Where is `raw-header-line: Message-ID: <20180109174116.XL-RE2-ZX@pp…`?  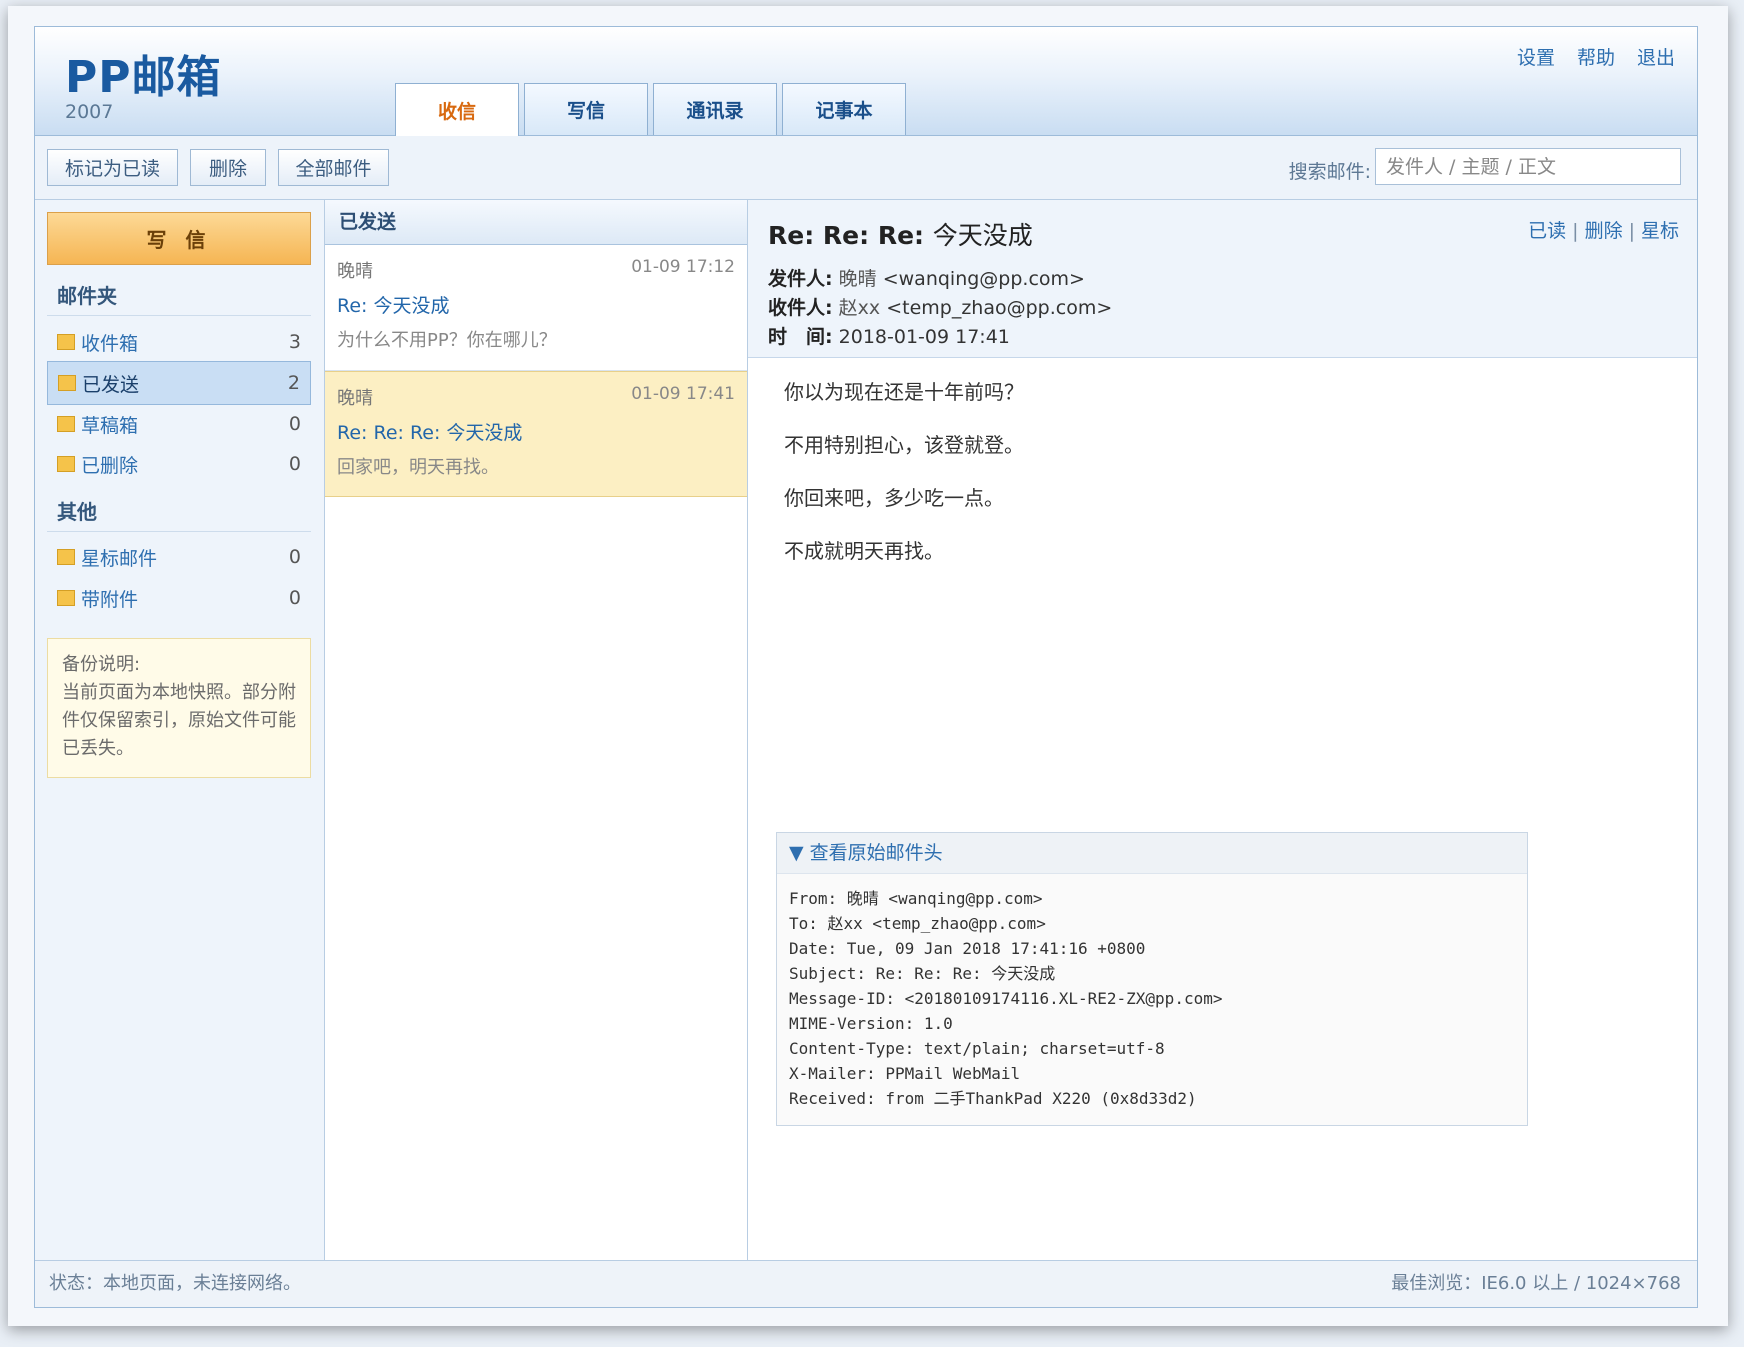
raw-header-line: Message-ID: <20180109174116.XL-RE2-ZX@pp… is located at coordinates (1006, 998).